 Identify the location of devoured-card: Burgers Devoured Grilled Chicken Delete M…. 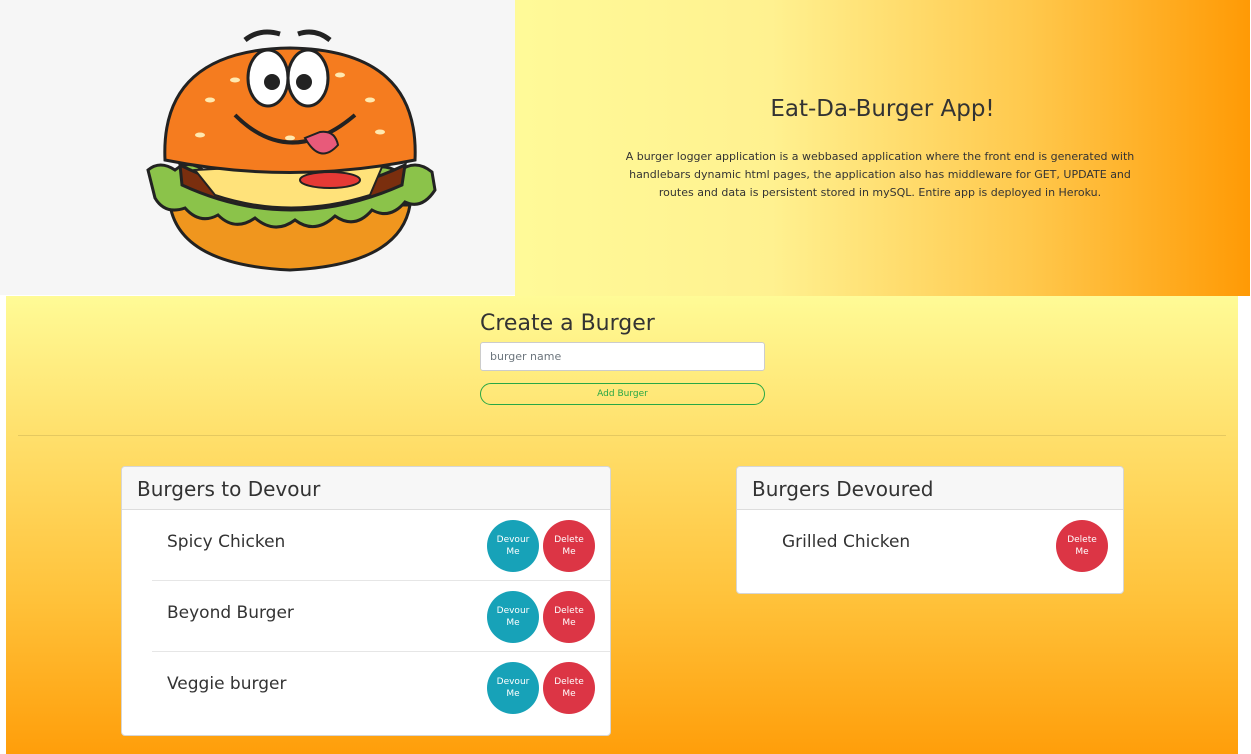
(930, 530).